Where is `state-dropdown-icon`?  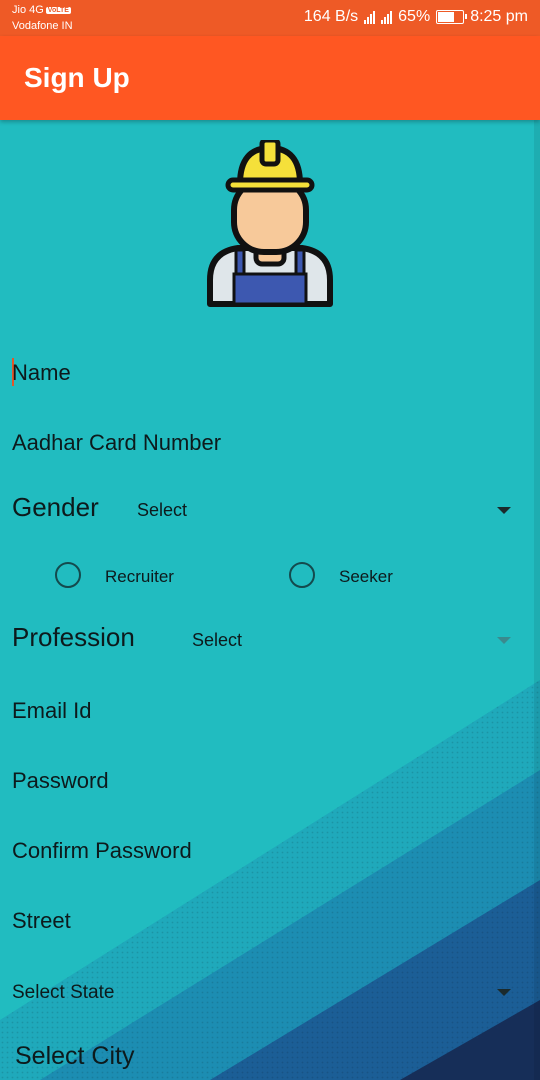
state-dropdown-icon is located at coordinates (504, 992).